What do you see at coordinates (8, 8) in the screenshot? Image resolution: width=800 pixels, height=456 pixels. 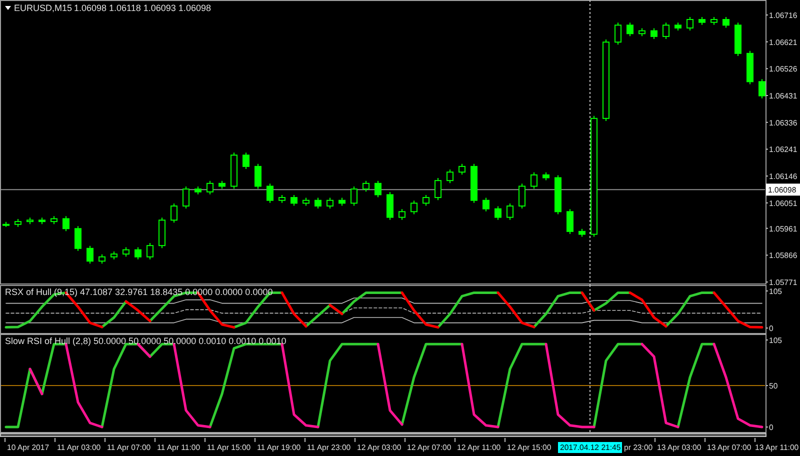 I see `triangle-icon` at bounding box center [8, 8].